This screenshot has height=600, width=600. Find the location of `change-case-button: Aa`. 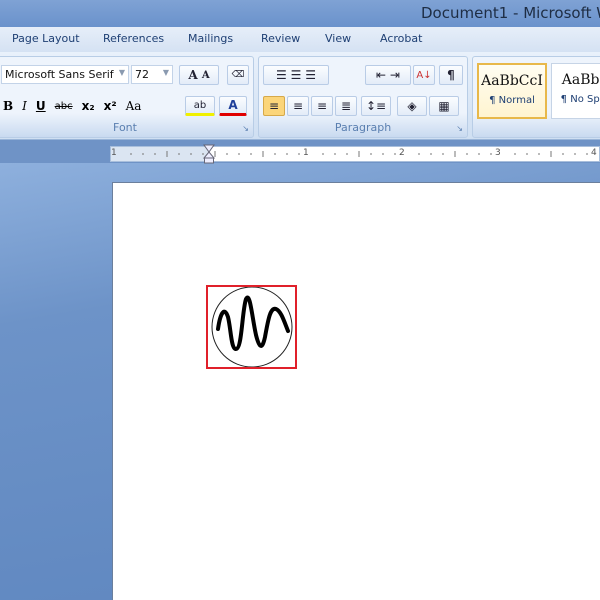

change-case-button: Aa is located at coordinates (134, 106).